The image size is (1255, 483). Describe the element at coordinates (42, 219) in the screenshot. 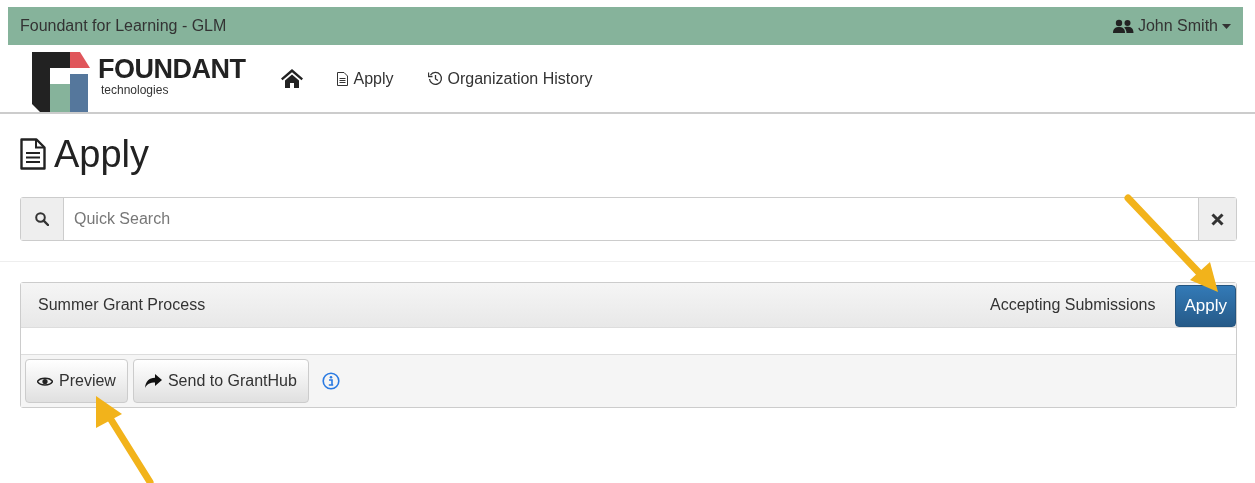

I see `search-icon` at that location.